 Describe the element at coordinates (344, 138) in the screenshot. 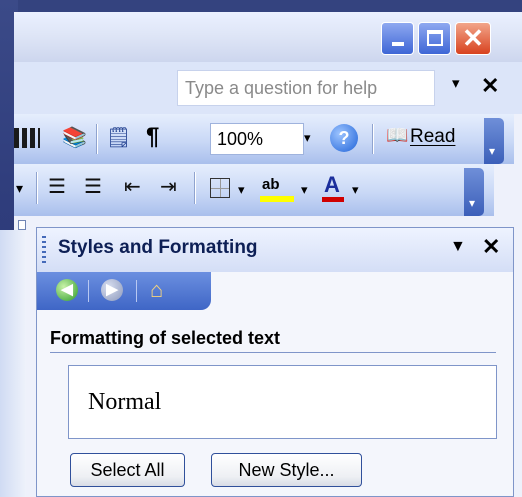

I see `help-icon: ?` at that location.